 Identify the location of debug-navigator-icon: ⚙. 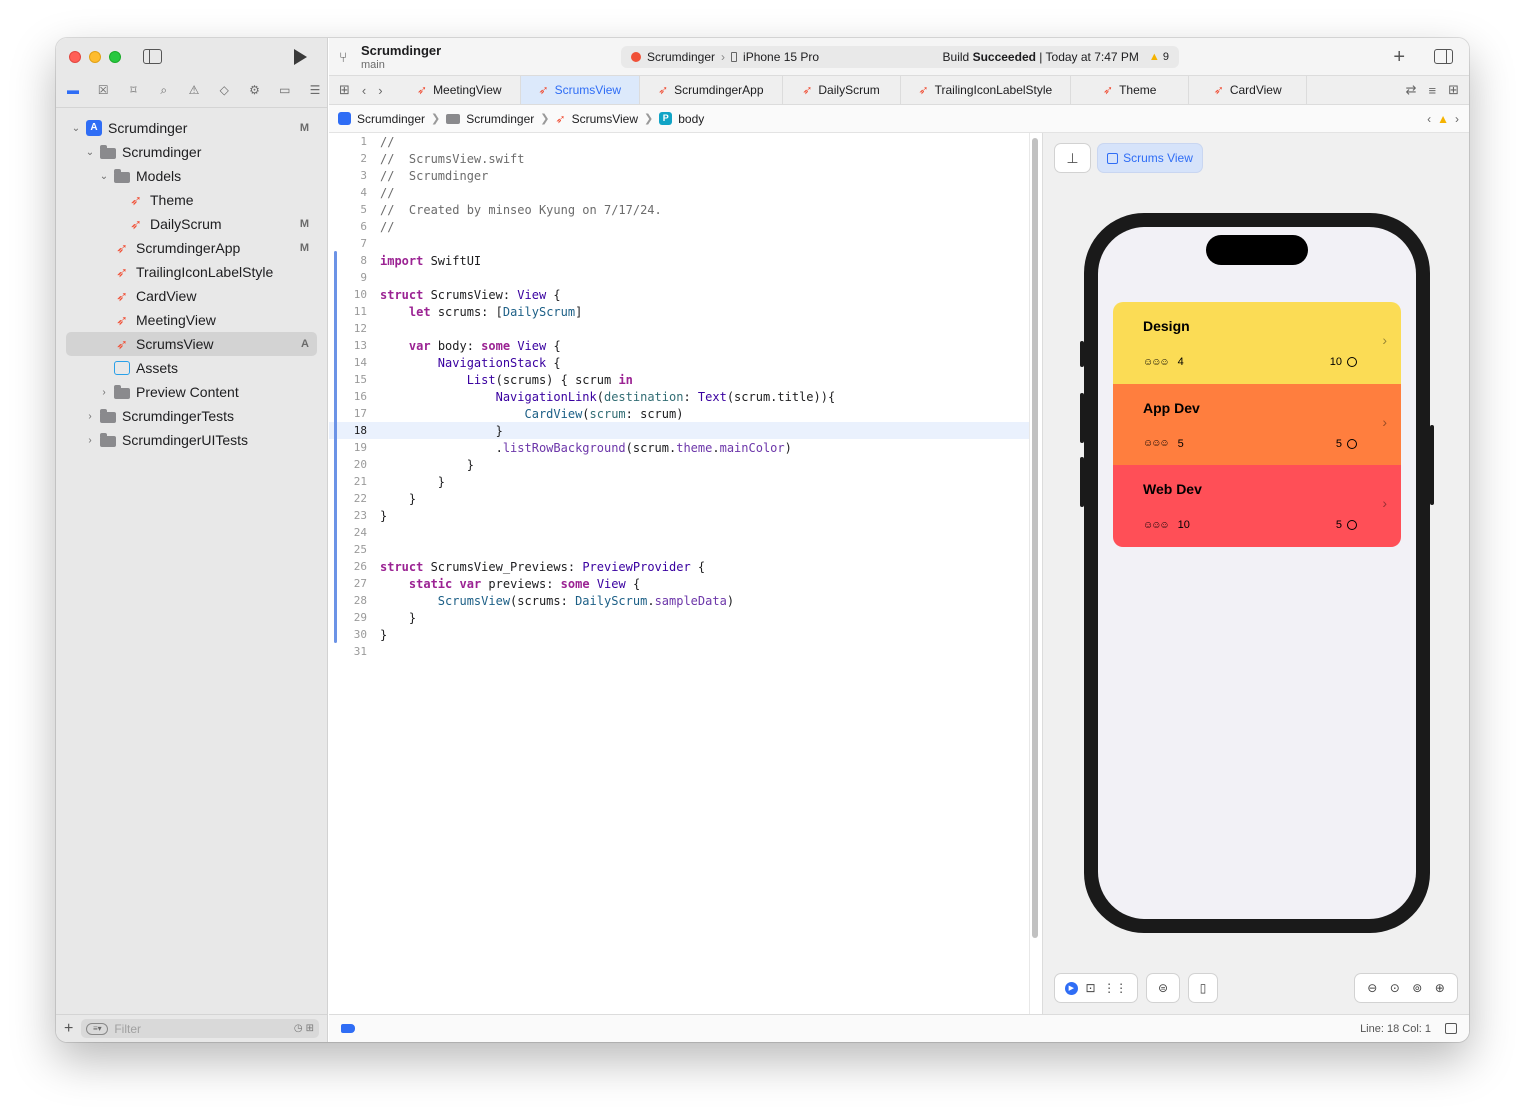
(255, 90).